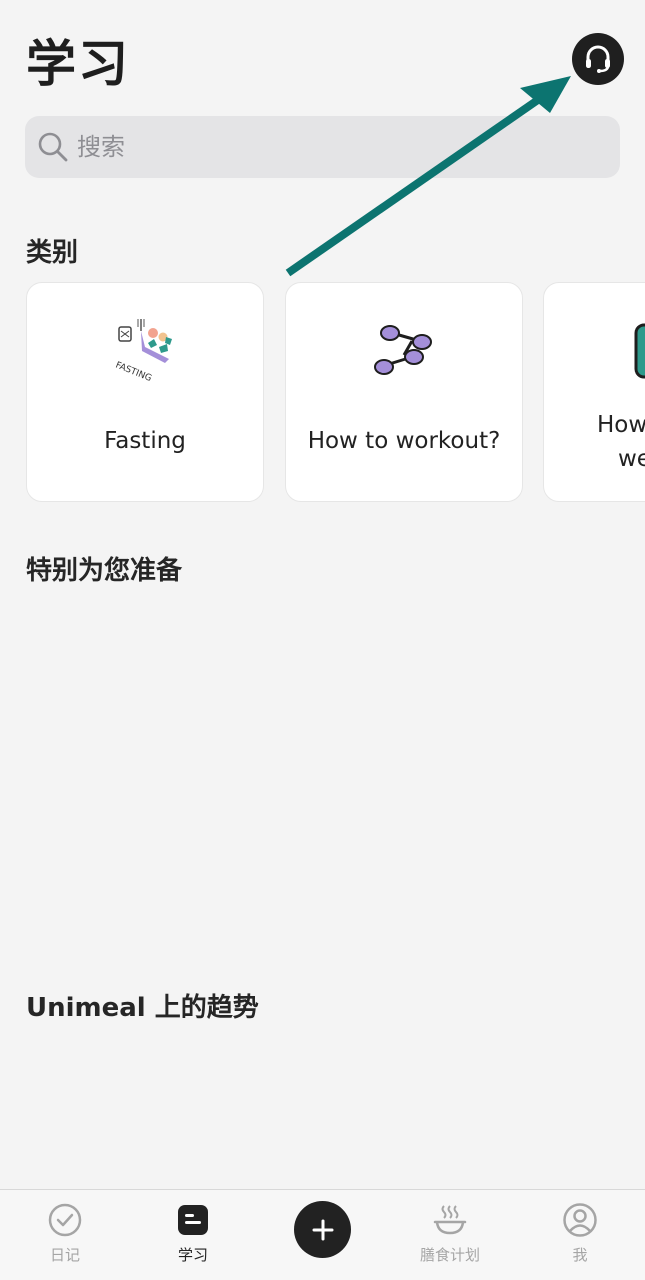 The width and height of the screenshot is (645, 1280). What do you see at coordinates (145, 392) in the screenshot?
I see `category-card-fasting: FASTING Fasting` at bounding box center [145, 392].